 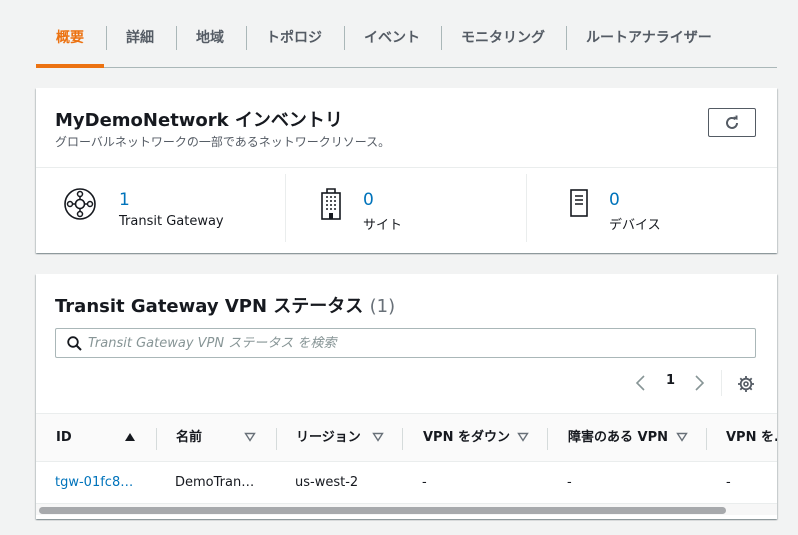 I want to click on search-field, so click(x=405, y=343).